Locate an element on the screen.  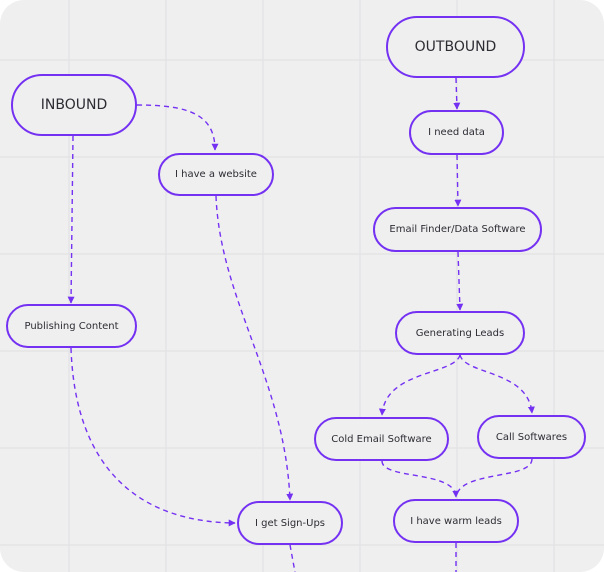
node-i-get-sign-ups: I get Sign-Ups is located at coordinates (290, 523).